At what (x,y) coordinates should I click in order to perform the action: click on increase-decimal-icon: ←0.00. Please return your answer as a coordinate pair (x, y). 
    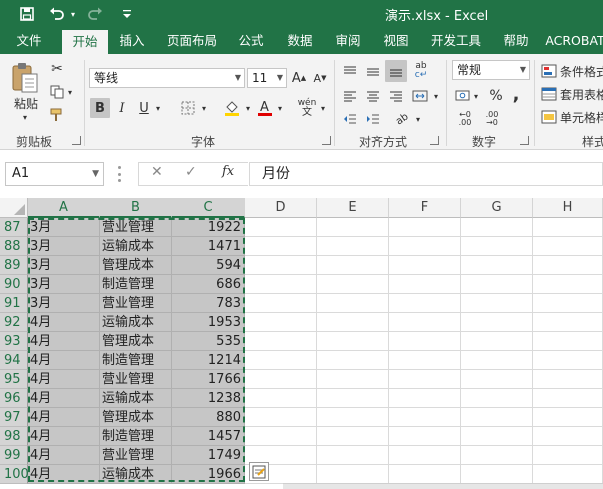
    Looking at the image, I should click on (465, 119).